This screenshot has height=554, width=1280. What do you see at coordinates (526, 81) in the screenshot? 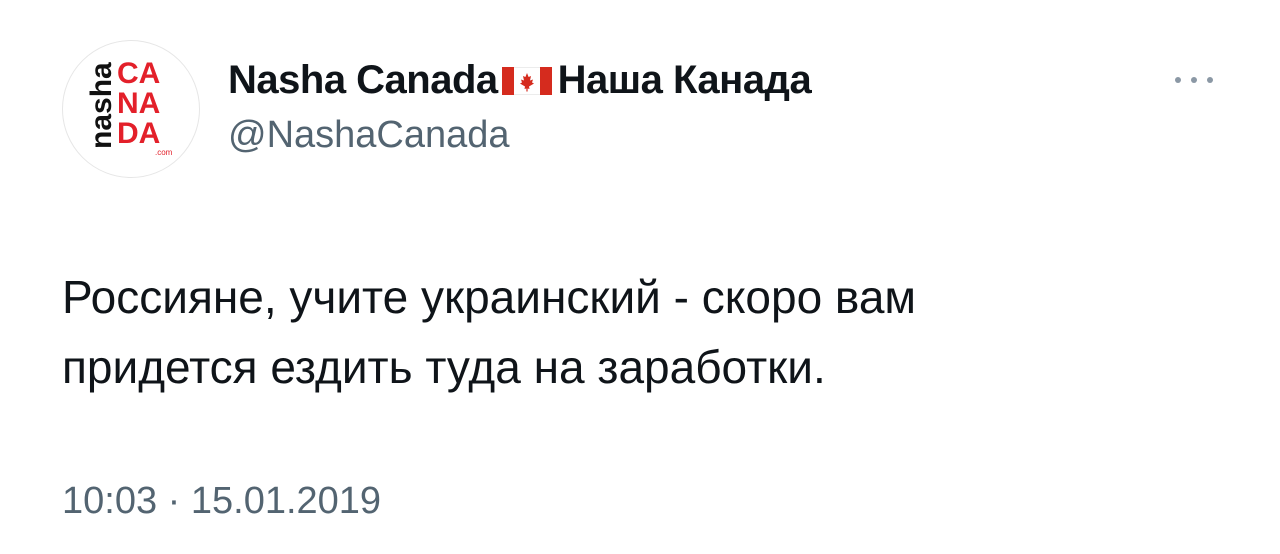
I see `canada-flag-icon` at bounding box center [526, 81].